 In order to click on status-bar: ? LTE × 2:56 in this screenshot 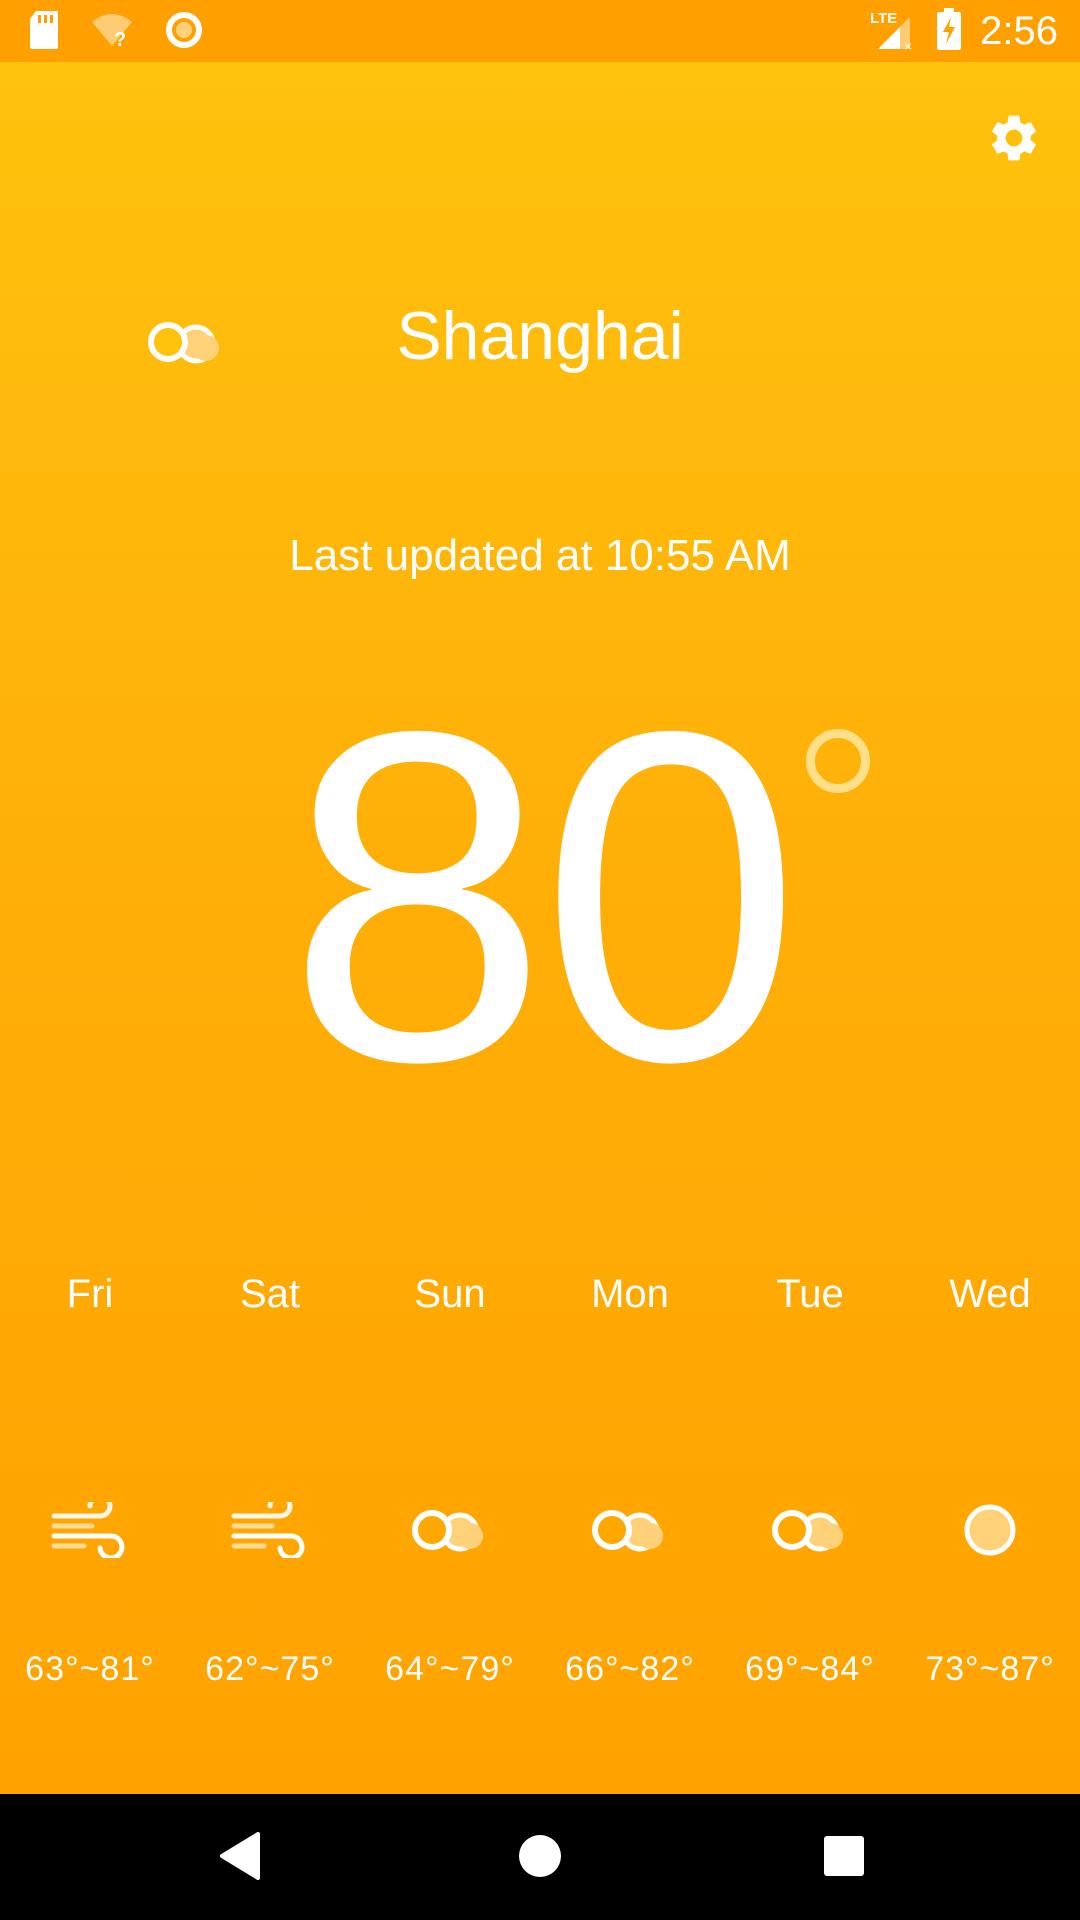, I will do `click(540, 31)`.